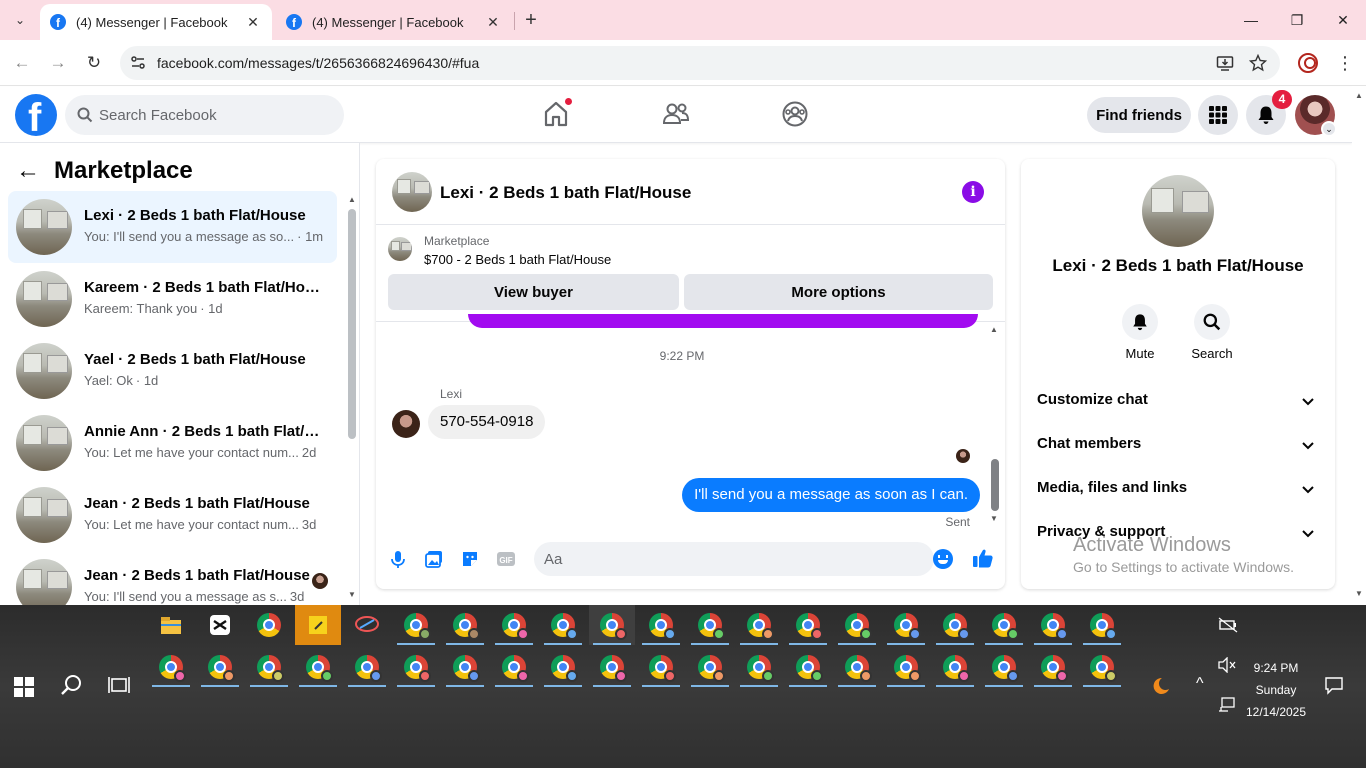 Image resolution: width=1366 pixels, height=768 pixels. I want to click on emoji-icon, so click(943, 559).